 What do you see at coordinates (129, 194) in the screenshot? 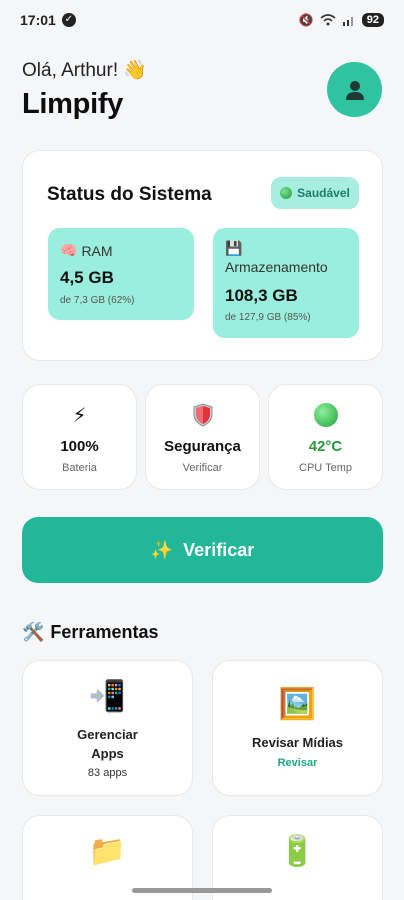
I see `system-status-title: Status do Sistema` at bounding box center [129, 194].